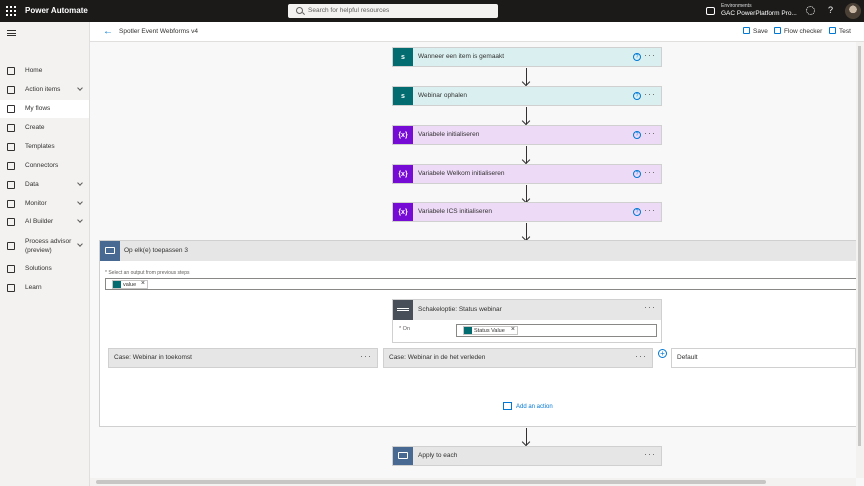  What do you see at coordinates (11, 246) in the screenshot?
I see `process-advisor-icon` at bounding box center [11, 246].